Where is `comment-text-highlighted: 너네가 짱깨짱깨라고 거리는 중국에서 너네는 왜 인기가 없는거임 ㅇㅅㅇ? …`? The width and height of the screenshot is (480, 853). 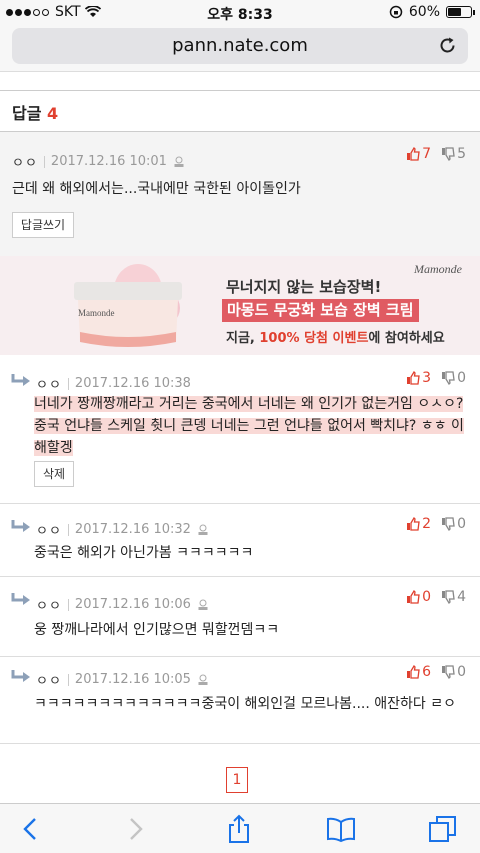 comment-text-highlighted: 너네가 짱깨짱깨라고 거리는 중국에서 너네는 왜 인기가 없는거임 ㅇㅅㅇ? … is located at coordinates (249, 426).